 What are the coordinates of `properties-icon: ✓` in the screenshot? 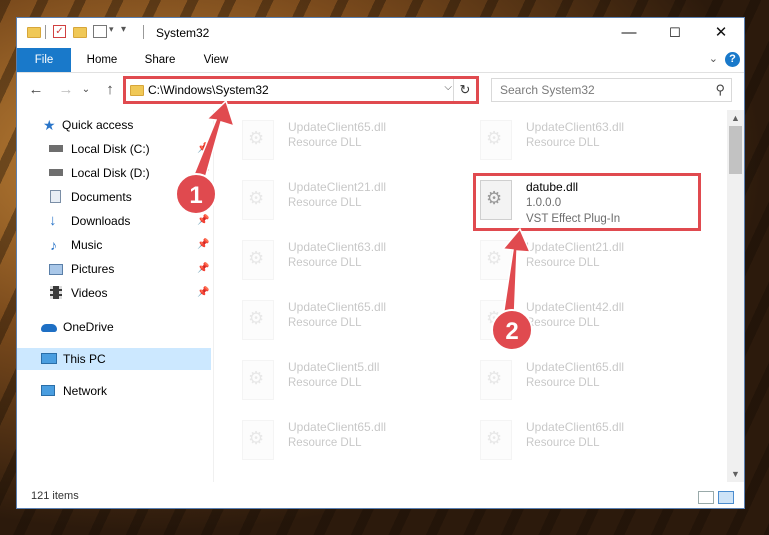 It's located at (59, 31).